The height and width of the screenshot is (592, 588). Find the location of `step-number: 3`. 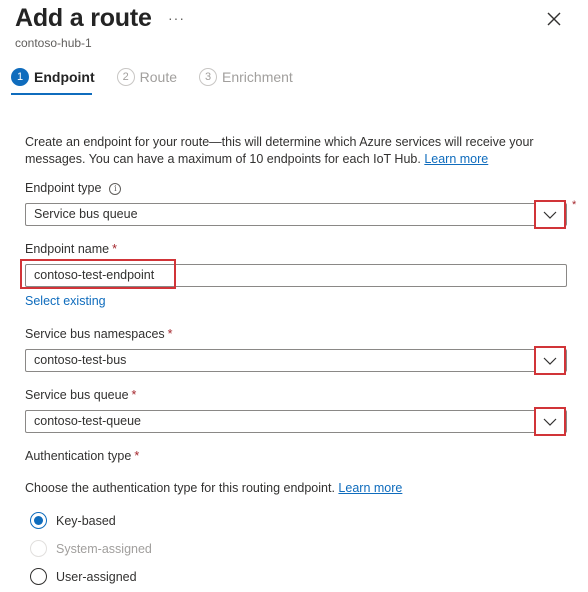

step-number: 3 is located at coordinates (208, 77).